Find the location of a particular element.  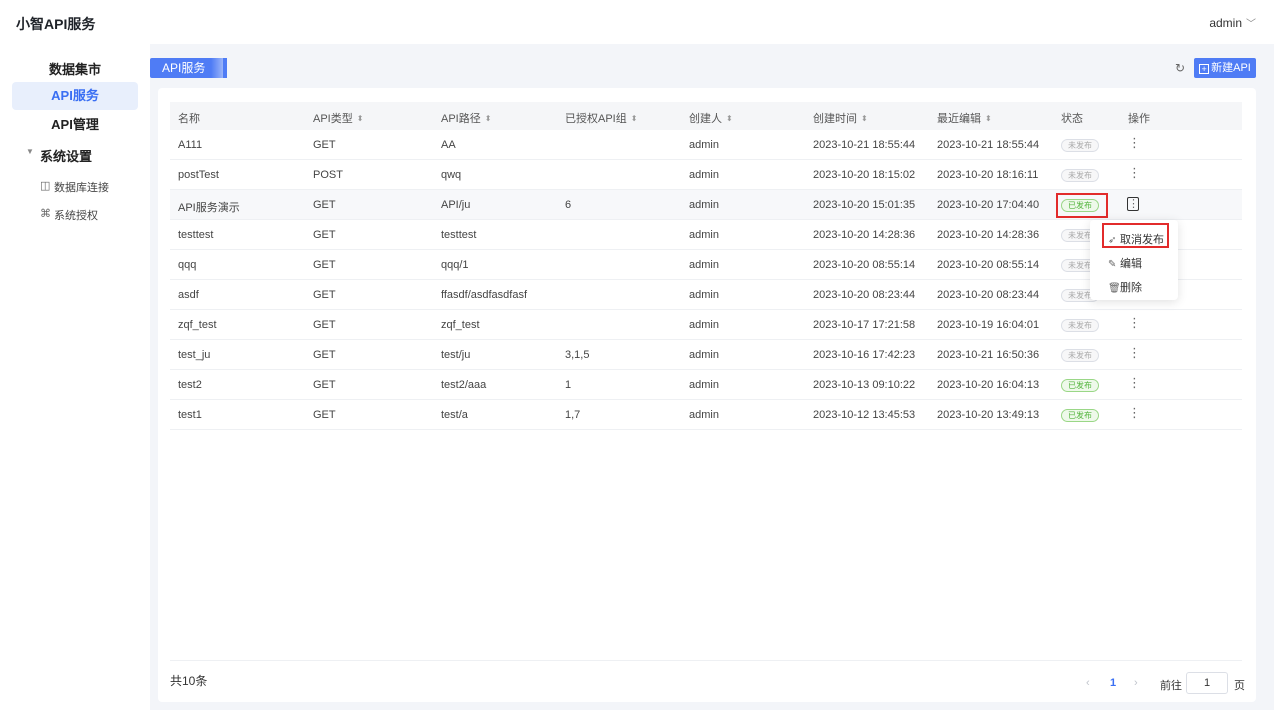

cell-groups: 6 is located at coordinates (568, 205).